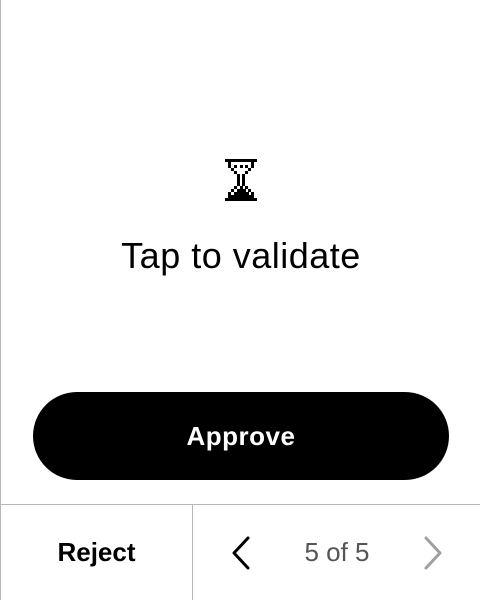 The height and width of the screenshot is (600, 480). Describe the element at coordinates (240, 256) in the screenshot. I see `validate-prompt: Tap to validate` at that location.